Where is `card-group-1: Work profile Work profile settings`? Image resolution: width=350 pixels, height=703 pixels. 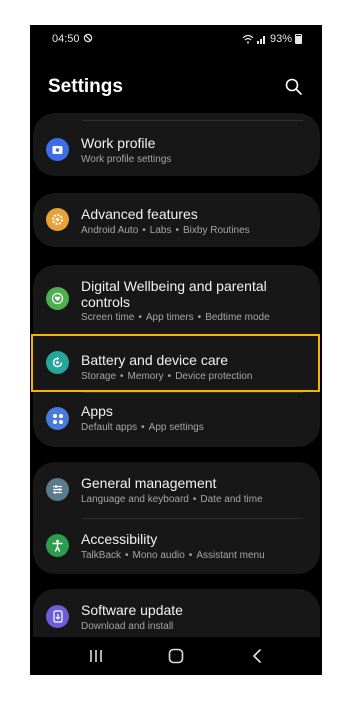
card-group-1: Work profile Work profile settings is located at coordinates (176, 144).